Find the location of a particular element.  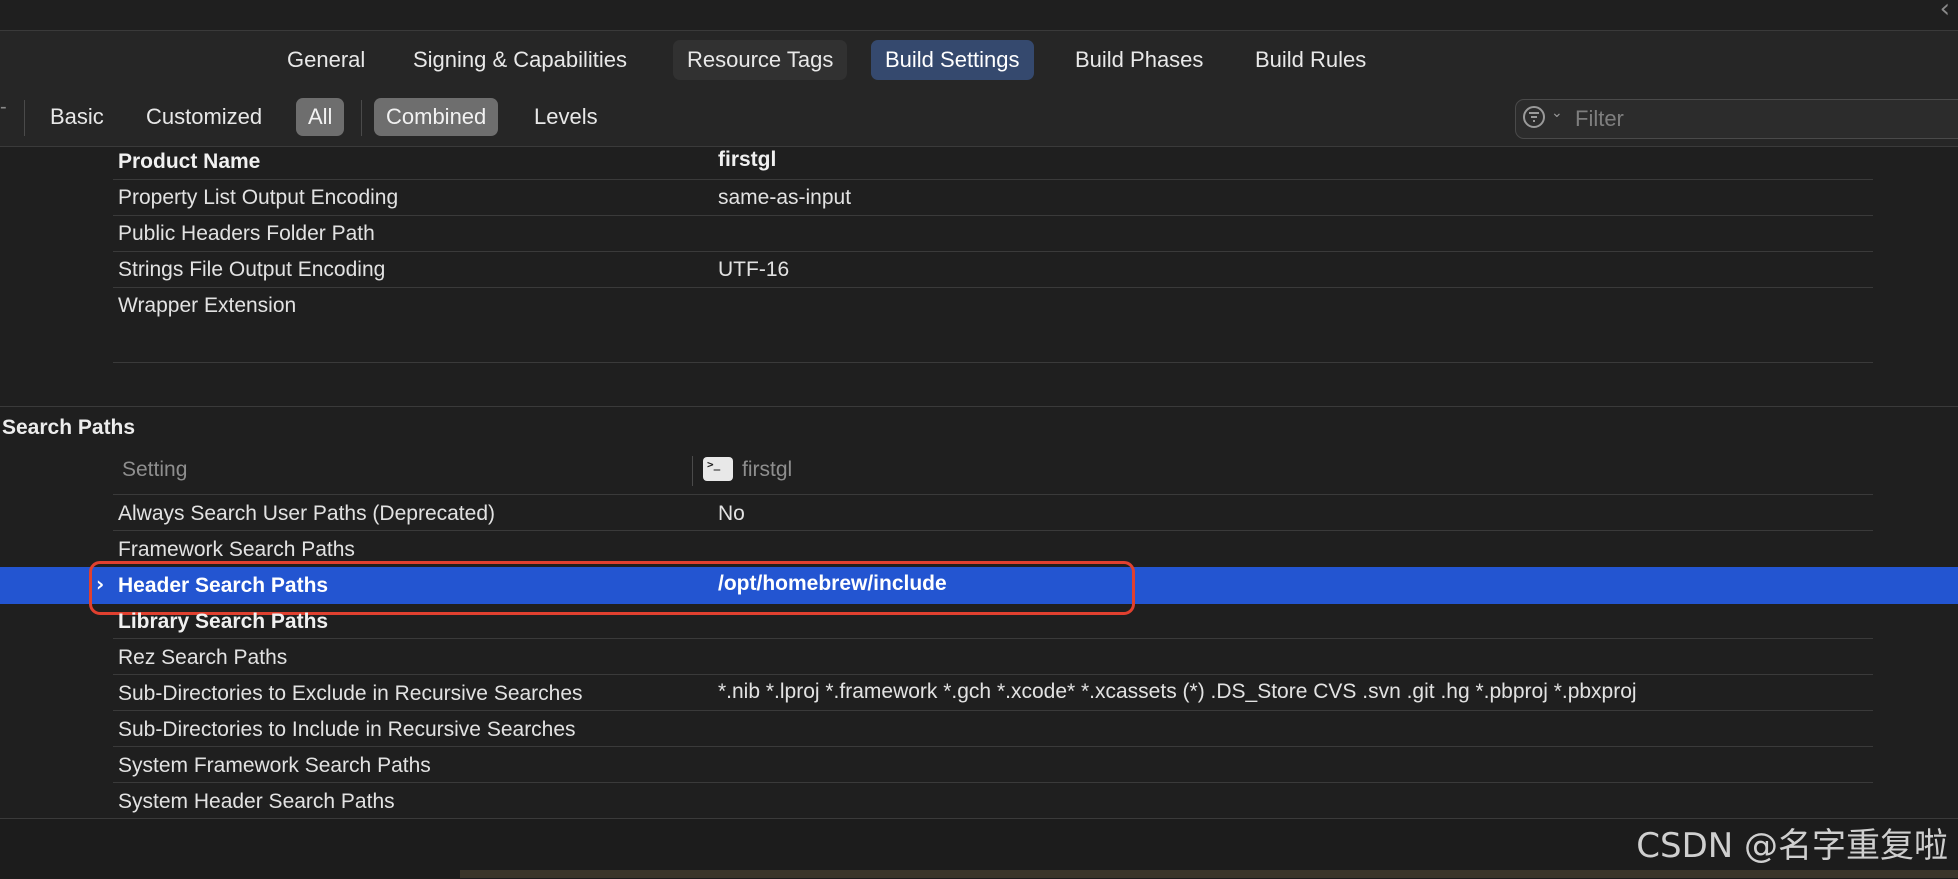

setting-label: Always Search User Paths (Deprecated) is located at coordinates (306, 514).